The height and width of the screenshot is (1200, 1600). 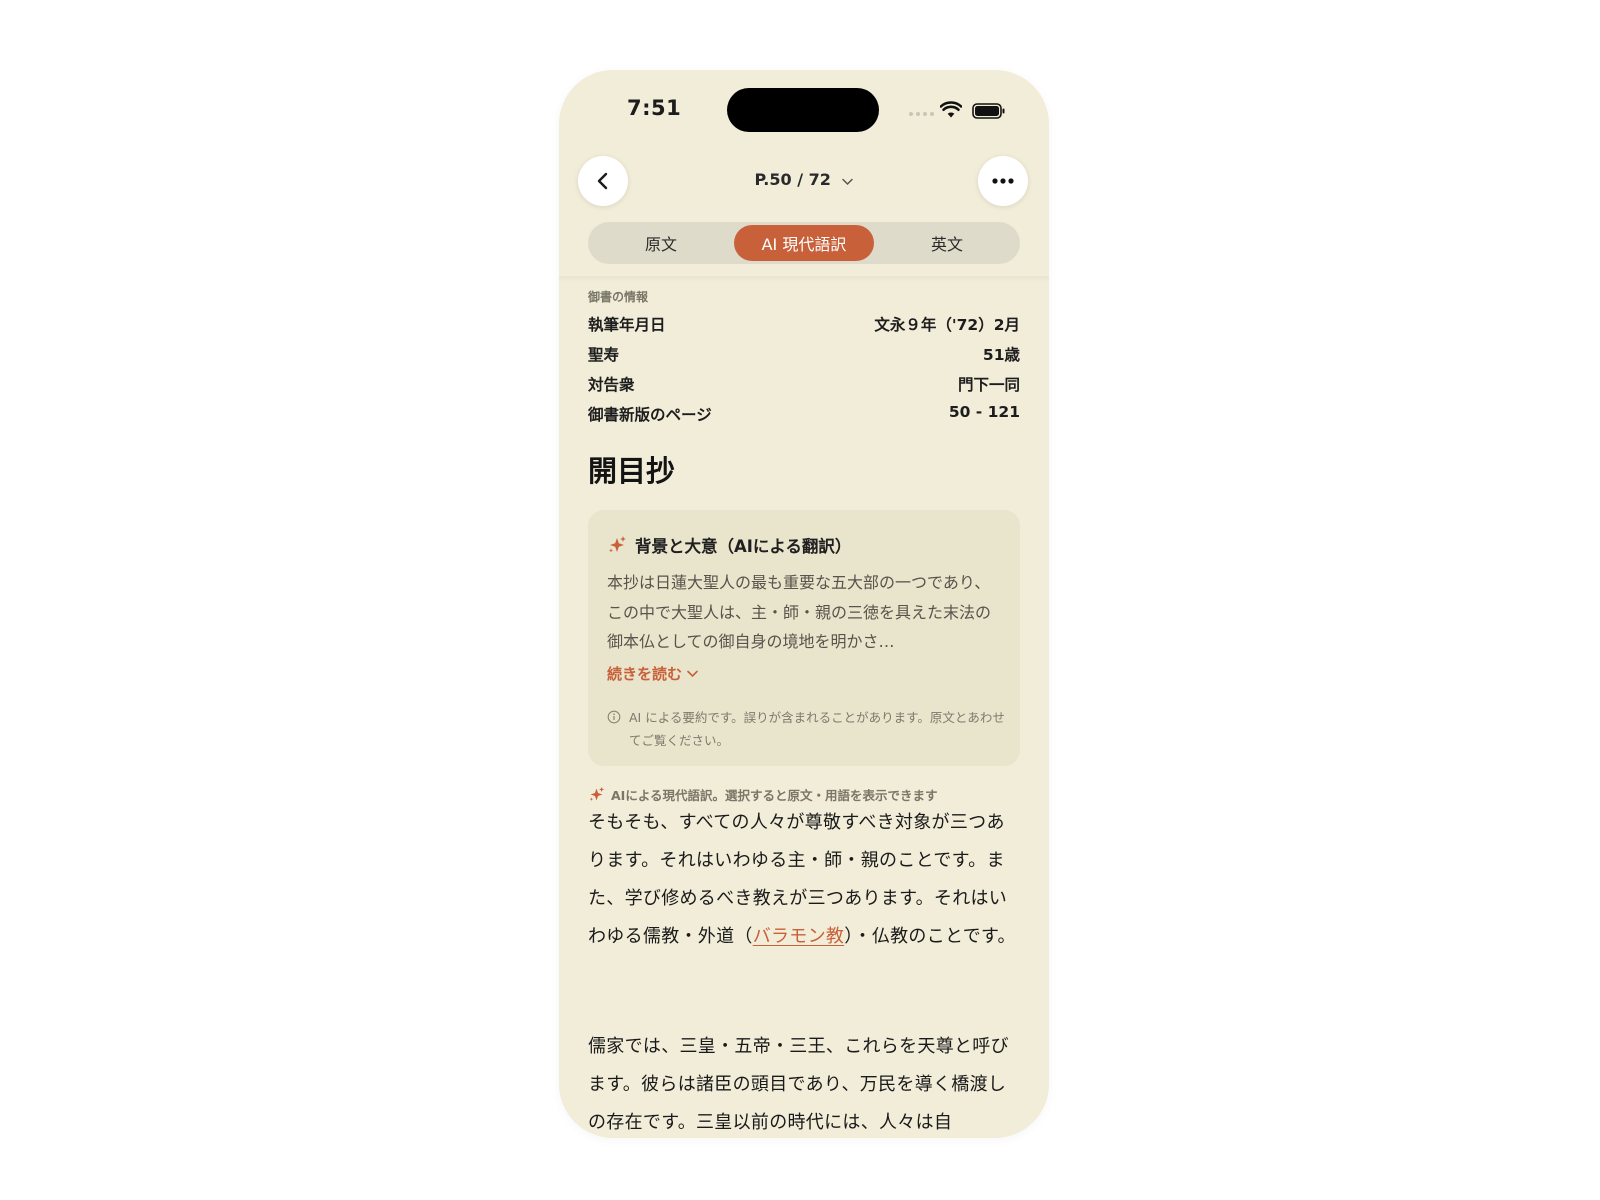 What do you see at coordinates (803, 110) in the screenshot?
I see `dynamic-island` at bounding box center [803, 110].